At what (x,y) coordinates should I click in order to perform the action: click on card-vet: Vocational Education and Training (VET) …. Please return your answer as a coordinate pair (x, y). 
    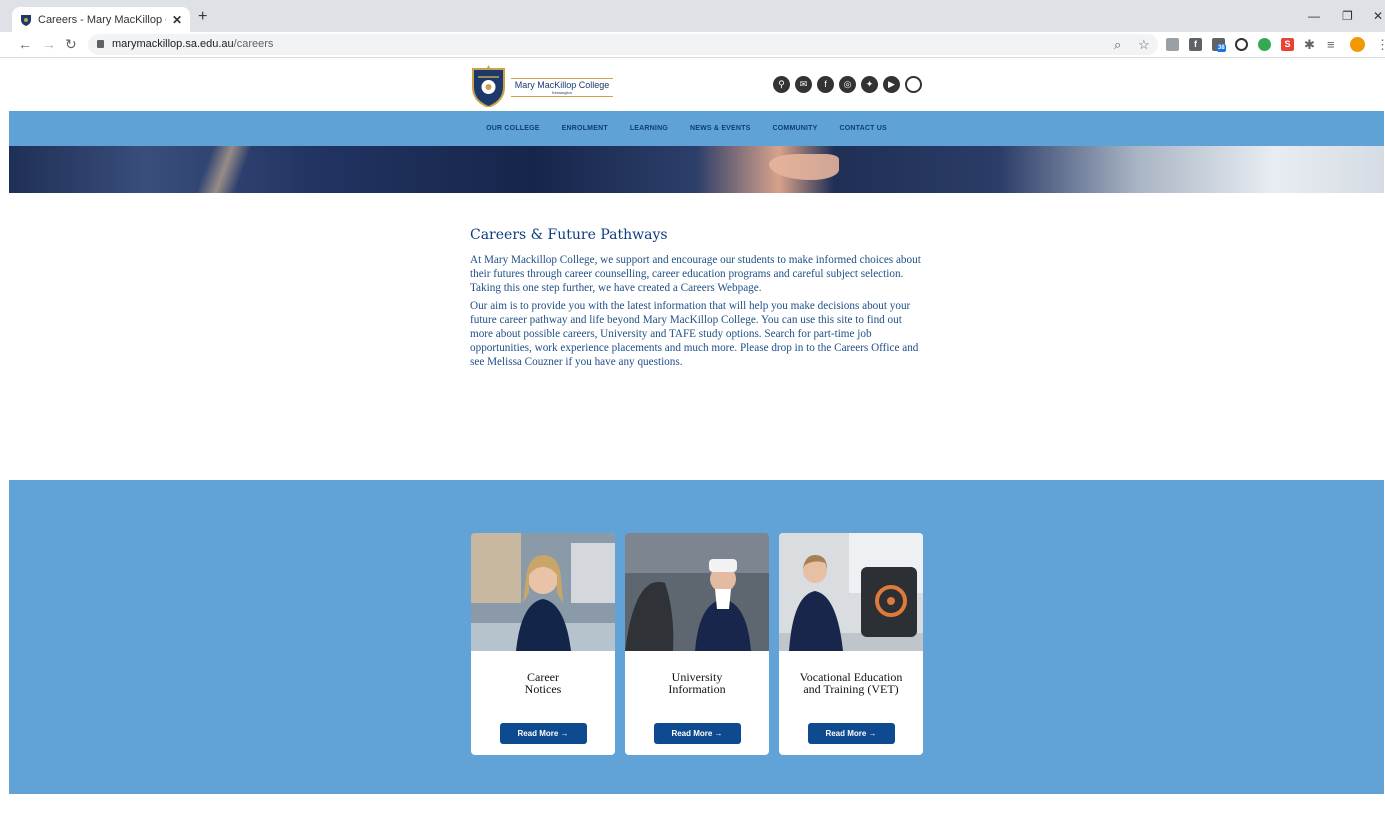
    Looking at the image, I should click on (851, 644).